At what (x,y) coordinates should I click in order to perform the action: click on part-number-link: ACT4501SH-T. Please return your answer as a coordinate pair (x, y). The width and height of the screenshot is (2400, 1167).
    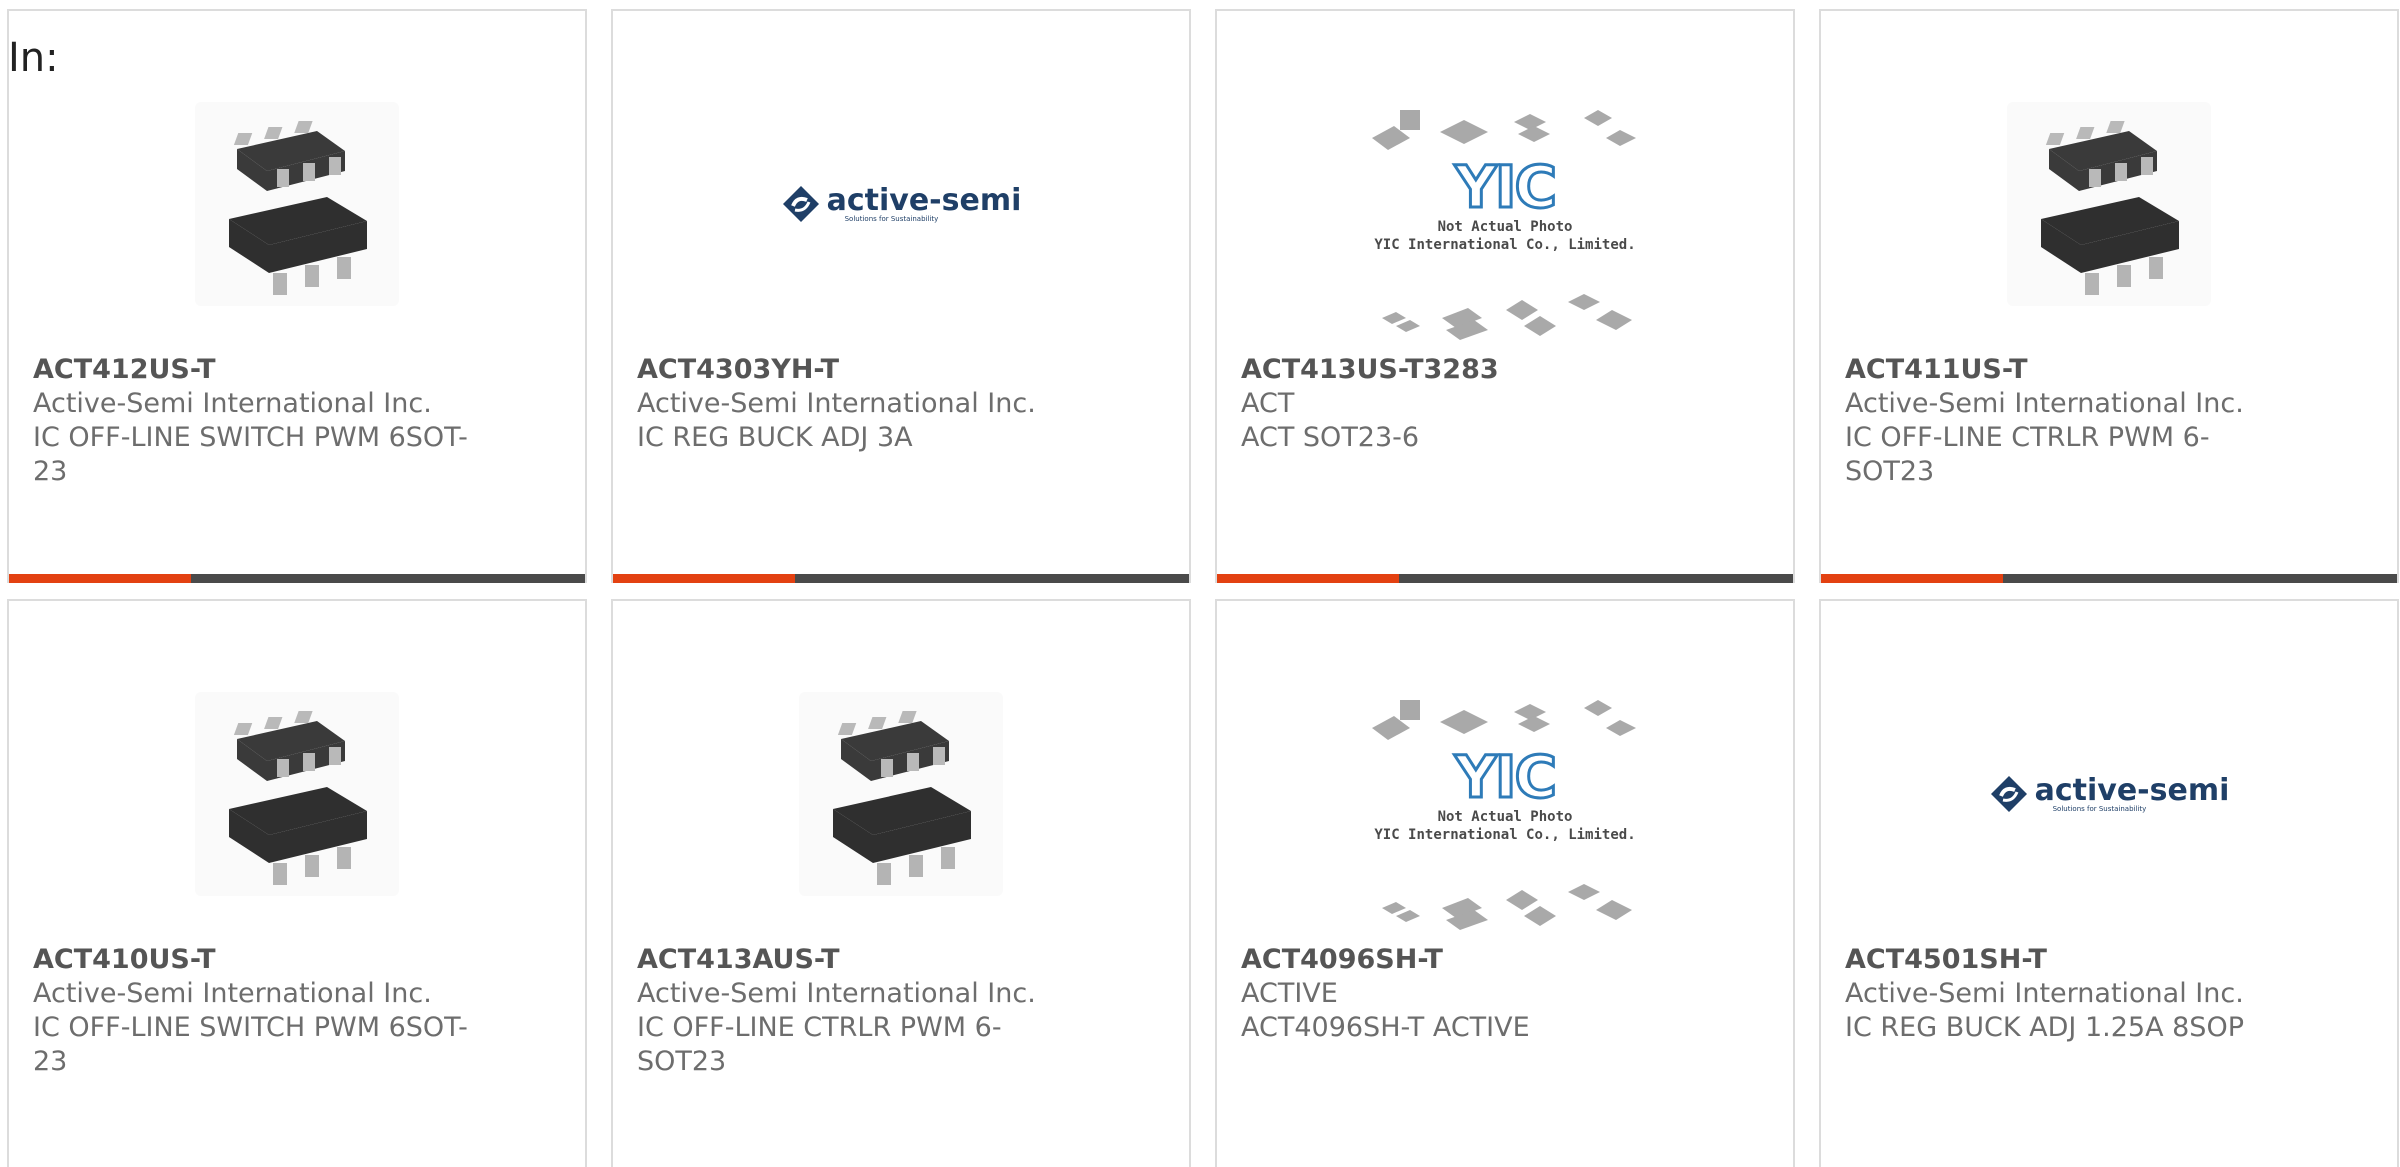
    Looking at the image, I should click on (2070, 960).